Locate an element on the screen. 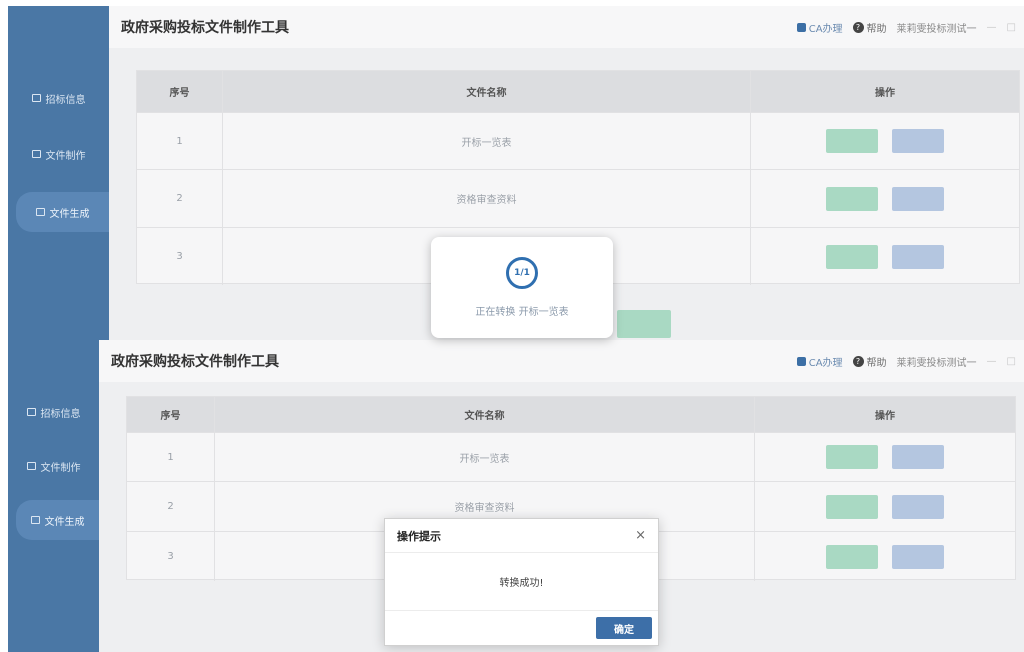 Image resolution: width=1024 pixels, height=652 pixels. progress-count: 1/1 is located at coordinates (522, 273).